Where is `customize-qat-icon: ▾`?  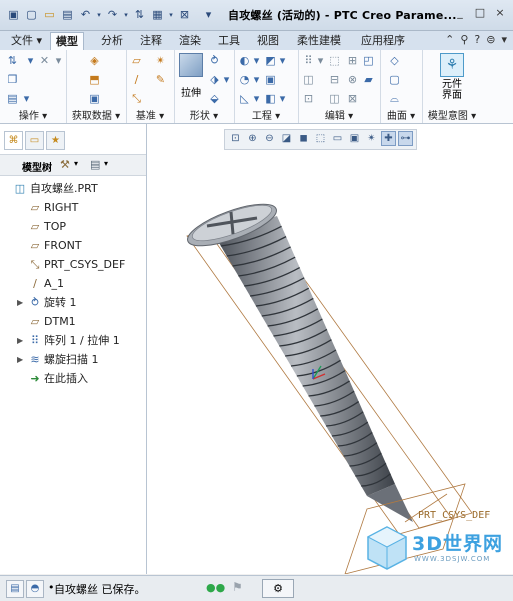
customize-qat-icon: ▾ is located at coordinates (208, 14).